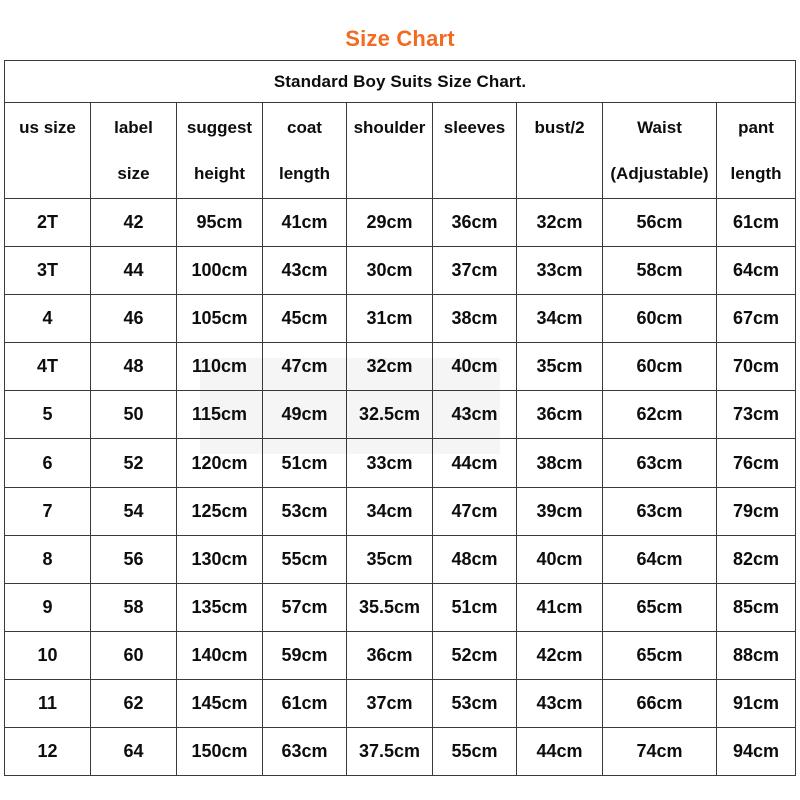  What do you see at coordinates (756, 223) in the screenshot?
I see `table-cell-r0-c8: 61cm` at bounding box center [756, 223].